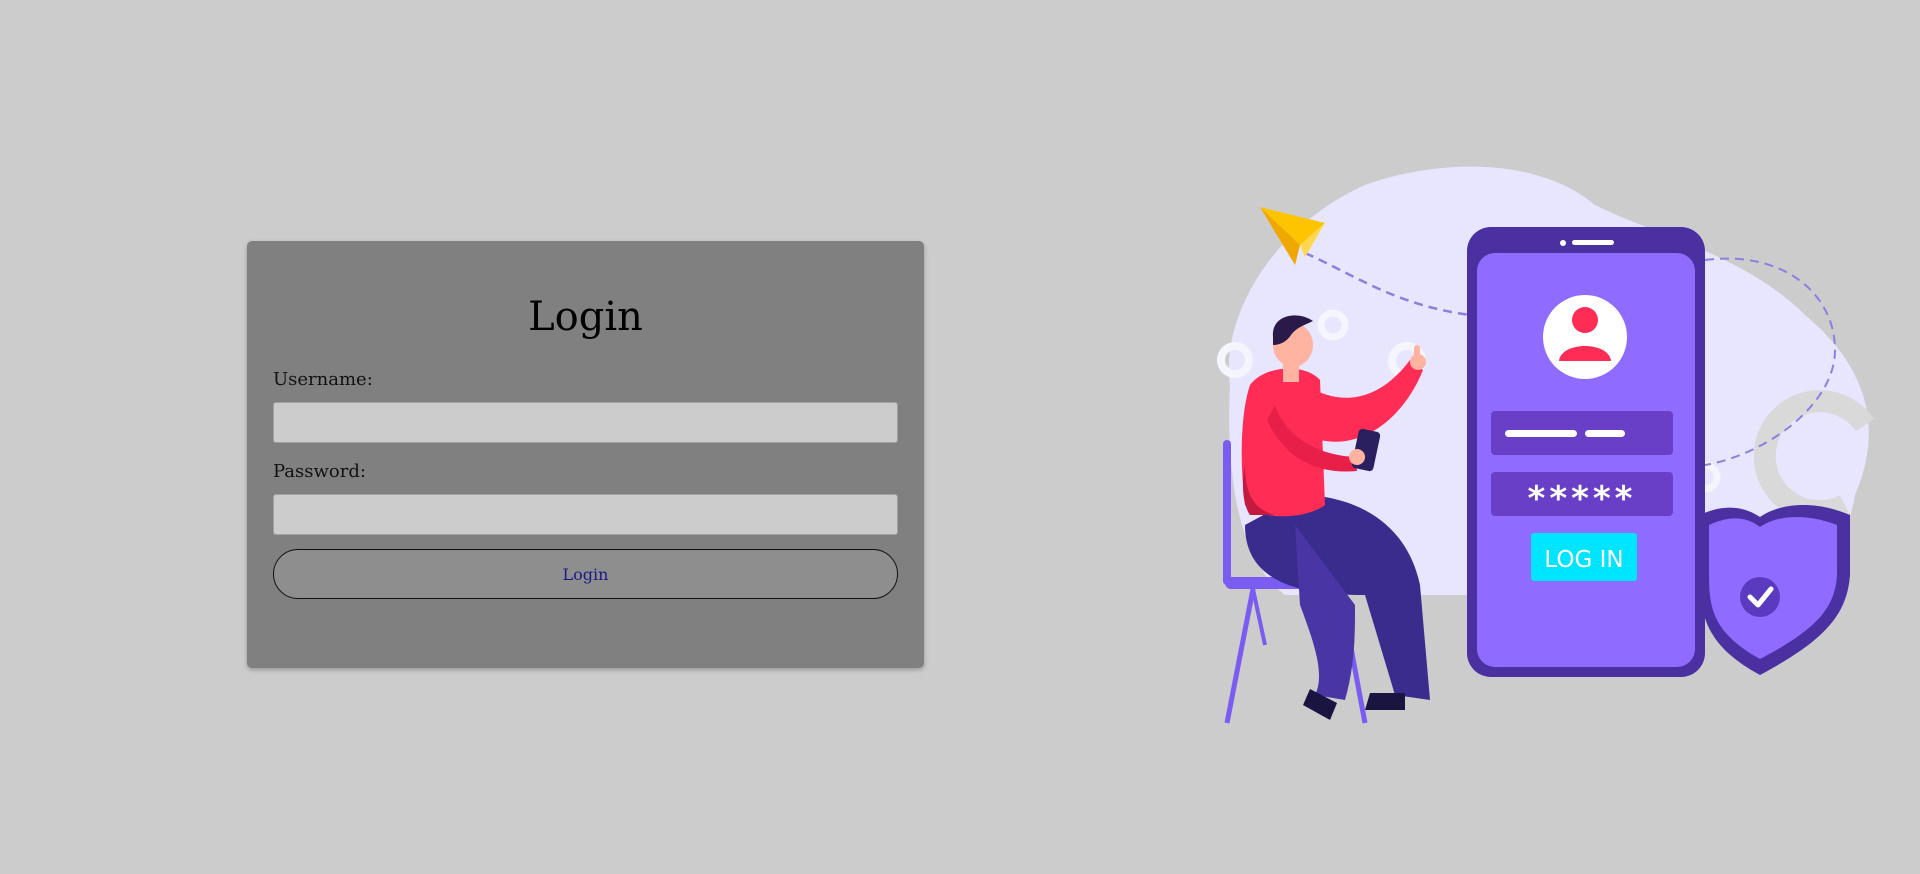 The height and width of the screenshot is (874, 1920). I want to click on login-title: Login, so click(585, 317).